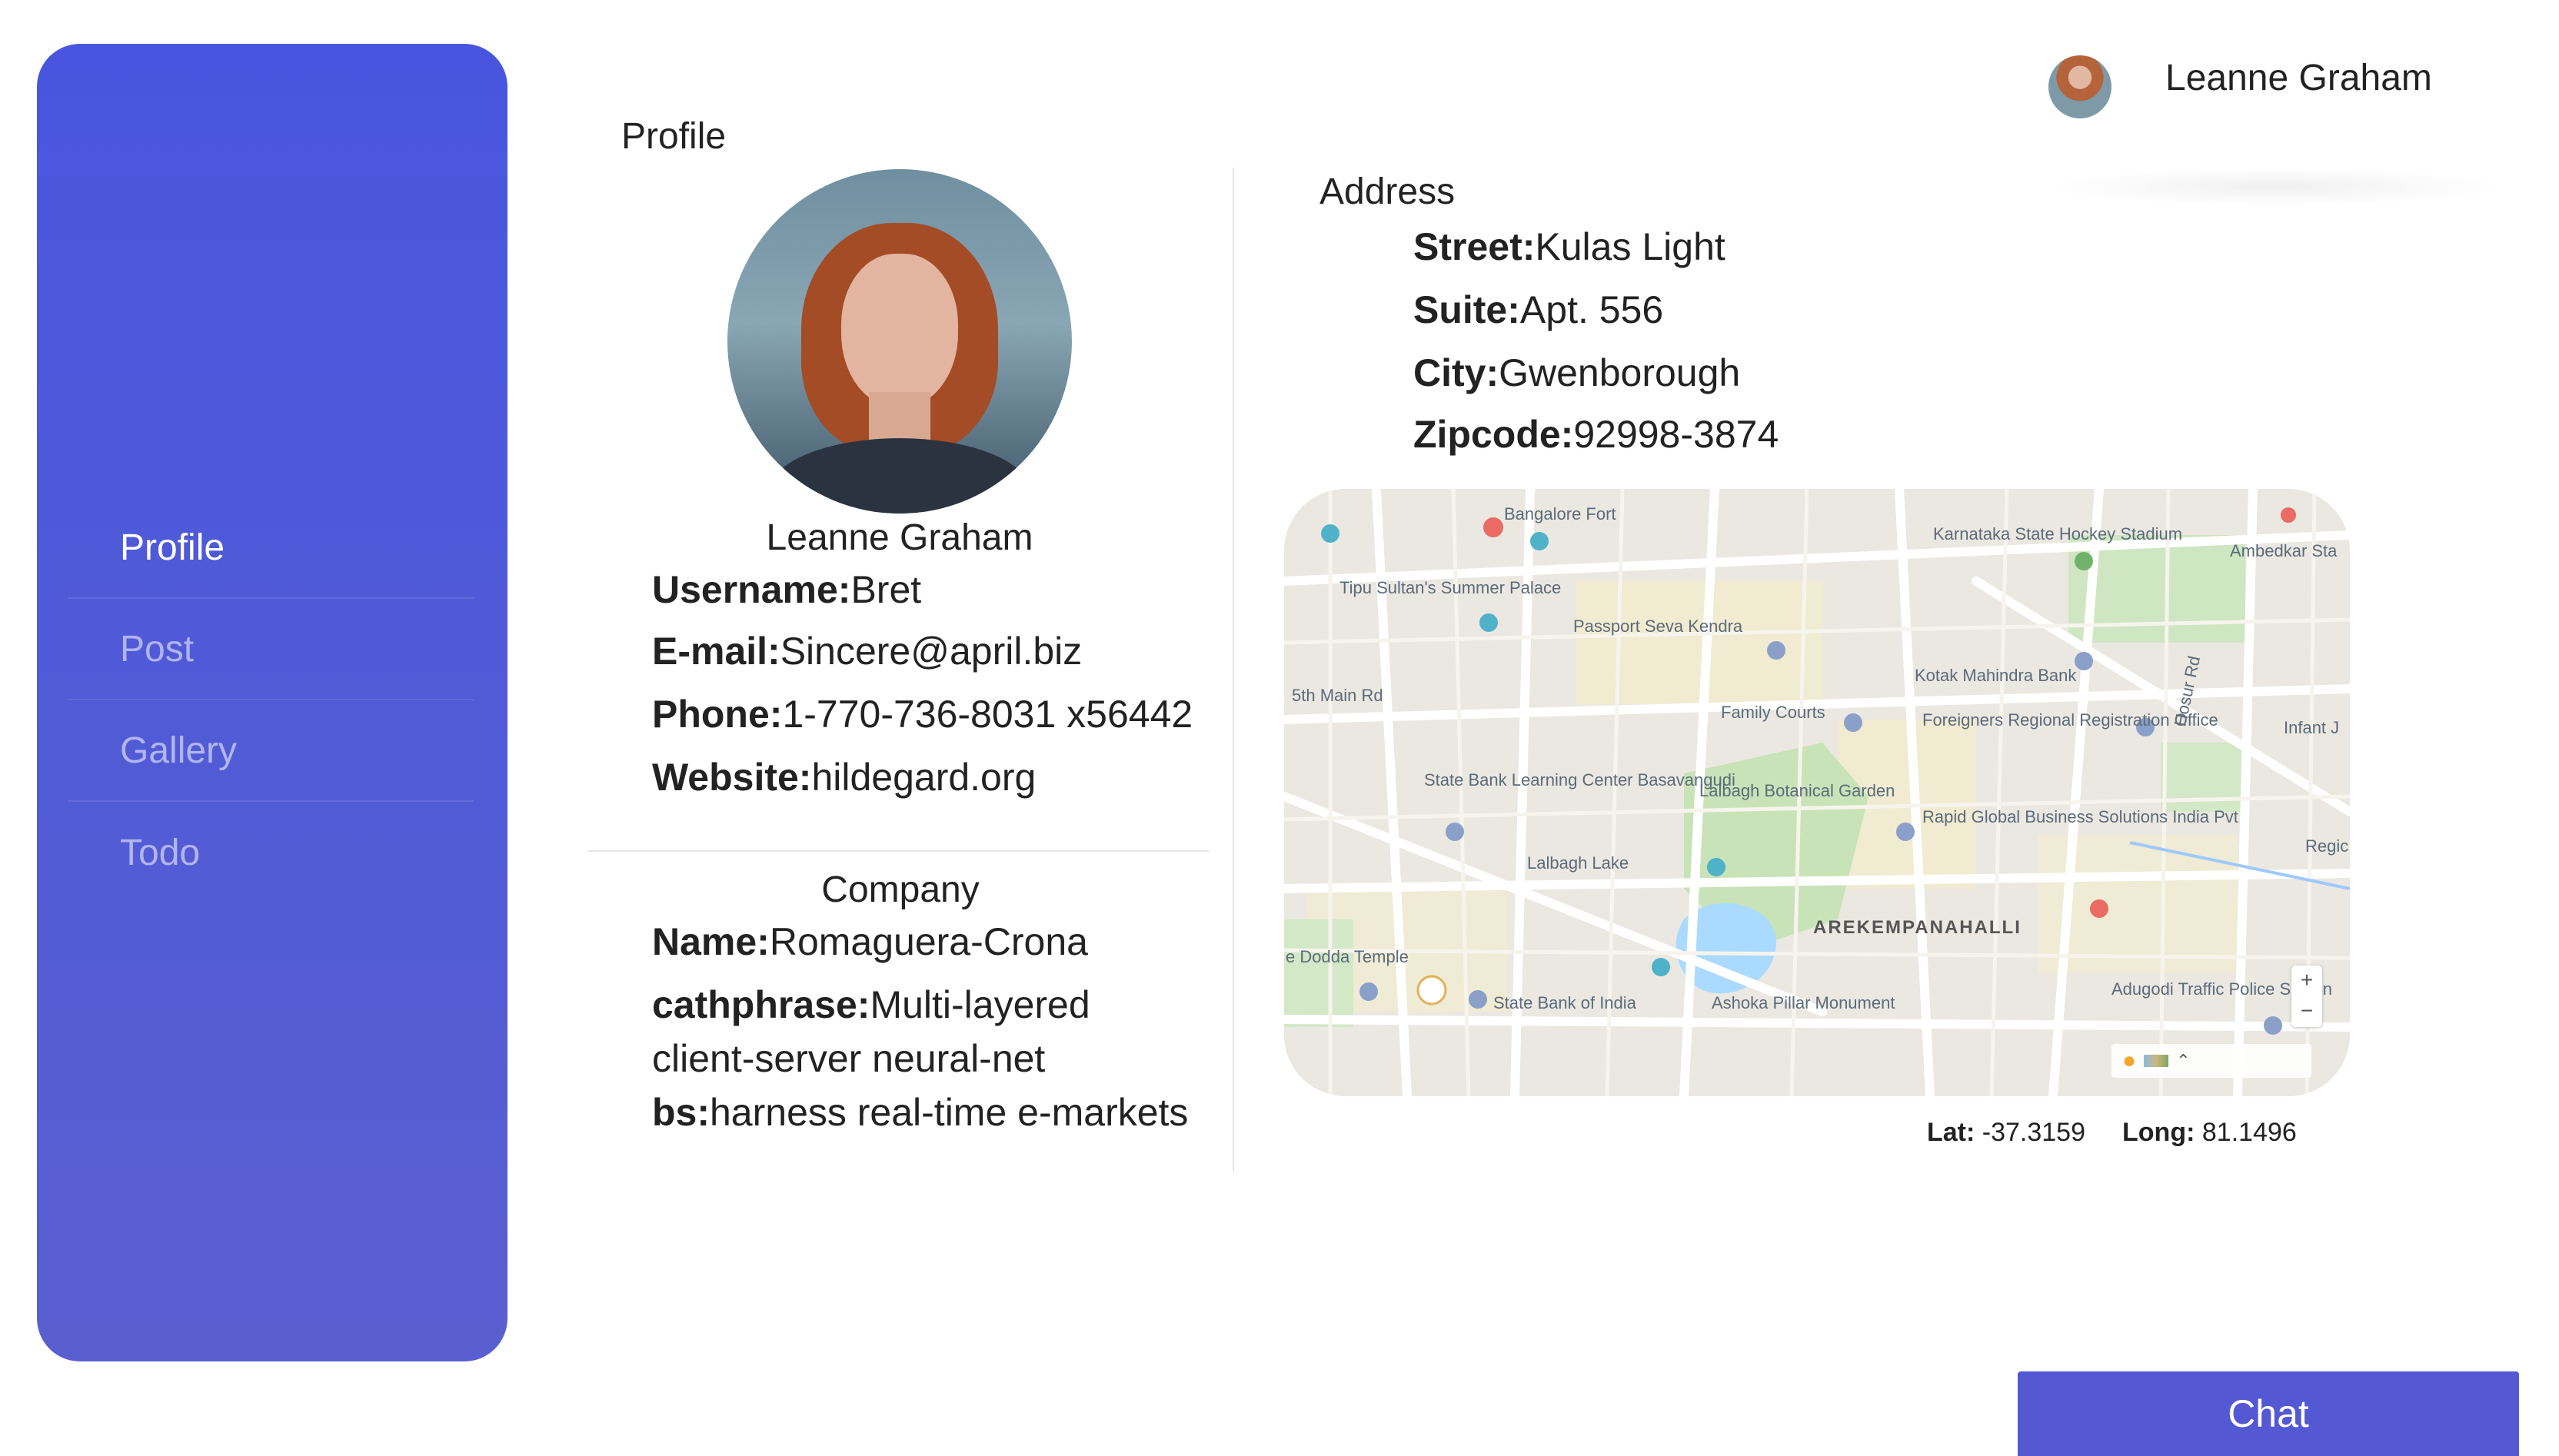 The height and width of the screenshot is (1456, 2559). I want to click on email-label: E-mail:, so click(716, 652).